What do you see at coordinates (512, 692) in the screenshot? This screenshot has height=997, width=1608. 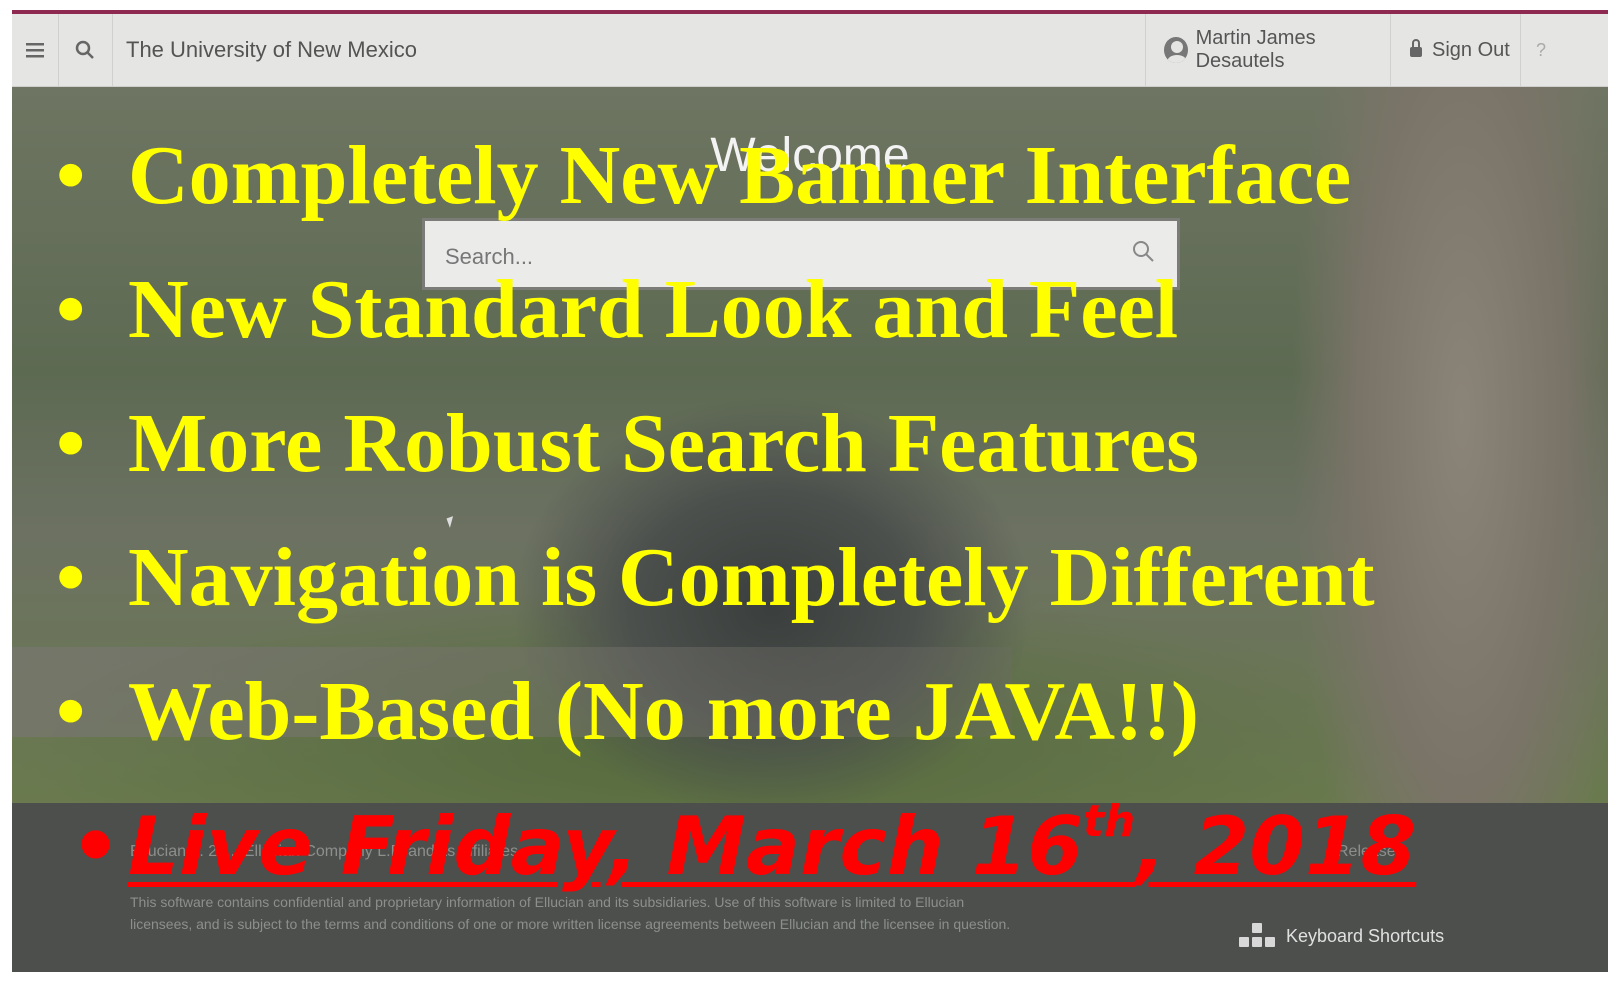 I see `background-path` at bounding box center [512, 692].